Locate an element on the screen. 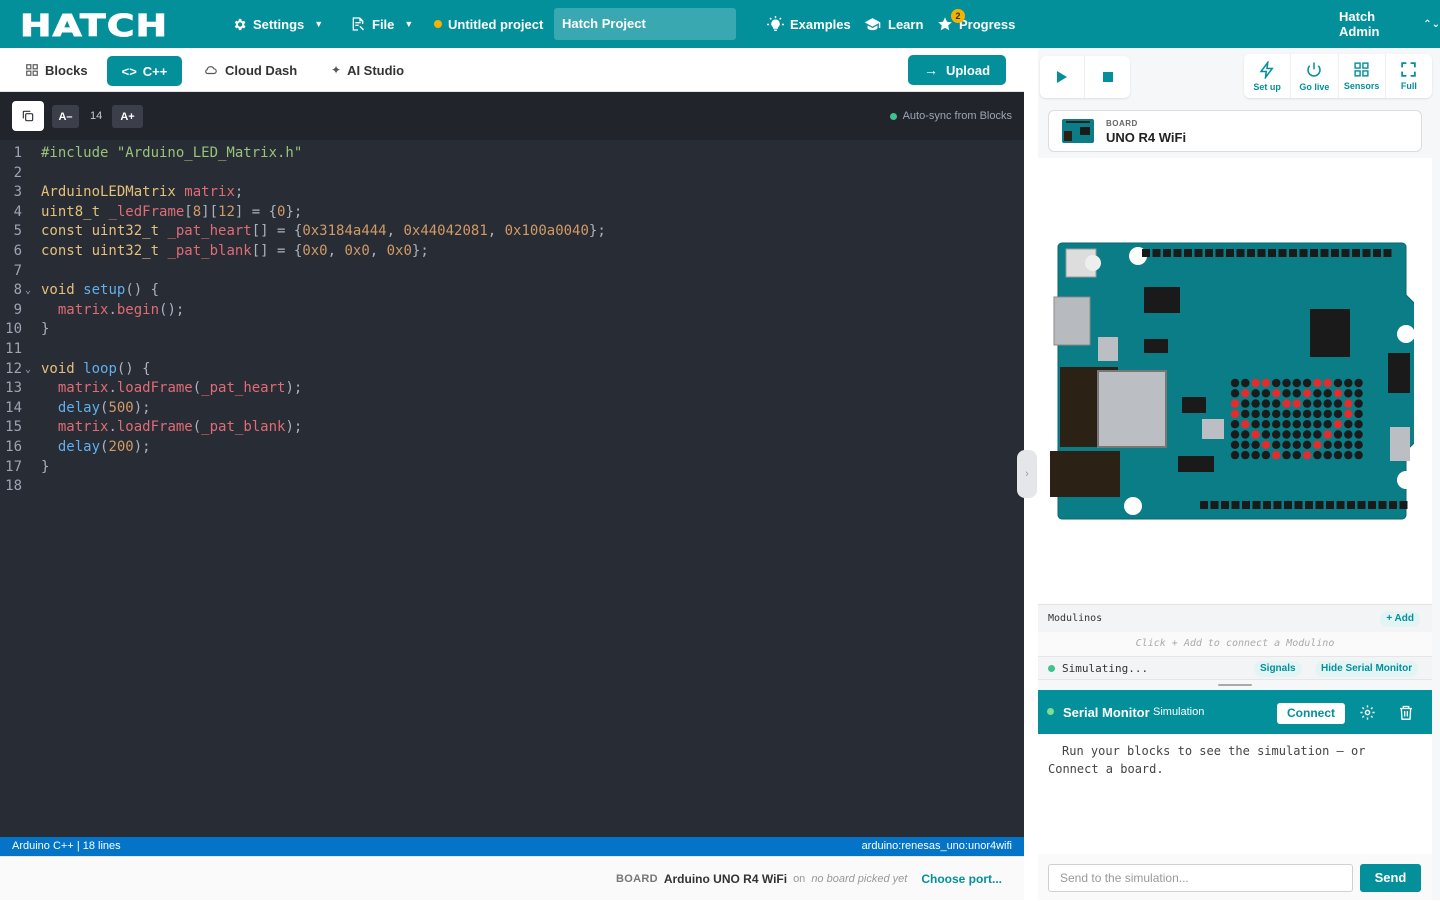 Image resolution: width=1440 pixels, height=901 pixels. file-icon is located at coordinates (358, 24).